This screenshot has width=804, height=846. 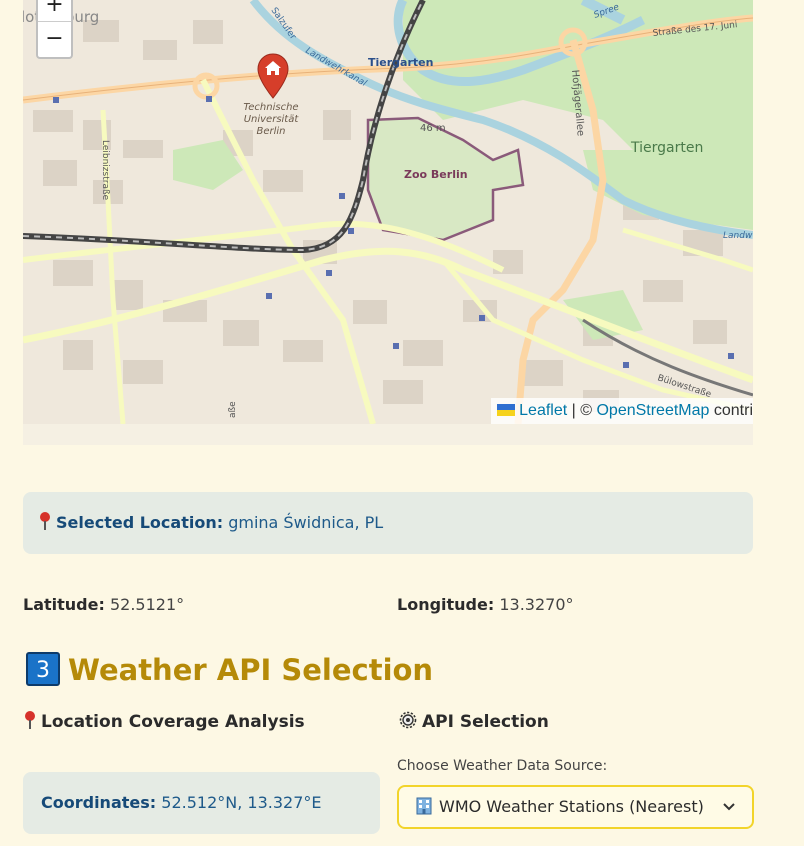 I want to click on coverage-coordinates-value: 52.512°N, 13.327°E, so click(x=241, y=802).